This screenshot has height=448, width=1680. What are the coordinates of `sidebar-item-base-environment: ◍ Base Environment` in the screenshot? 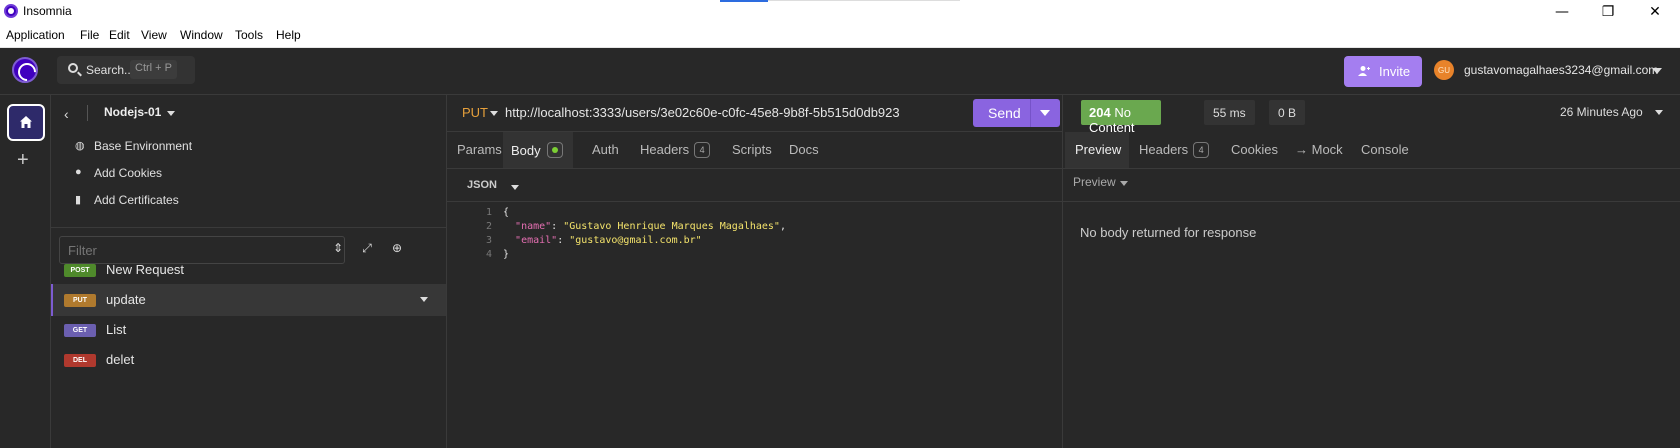 It's located at (248, 145).